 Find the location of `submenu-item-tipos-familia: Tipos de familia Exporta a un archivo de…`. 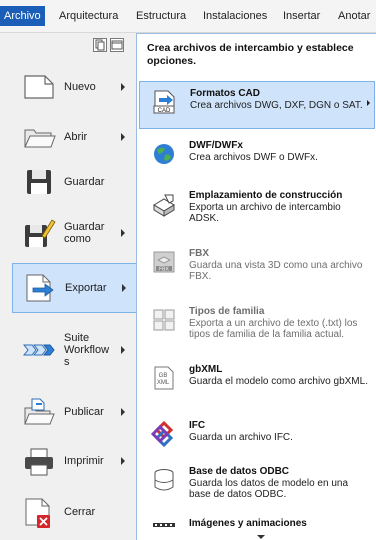

submenu-item-tipos-familia: Tipos de familia Exporta a un archivo de… is located at coordinates (257, 324).